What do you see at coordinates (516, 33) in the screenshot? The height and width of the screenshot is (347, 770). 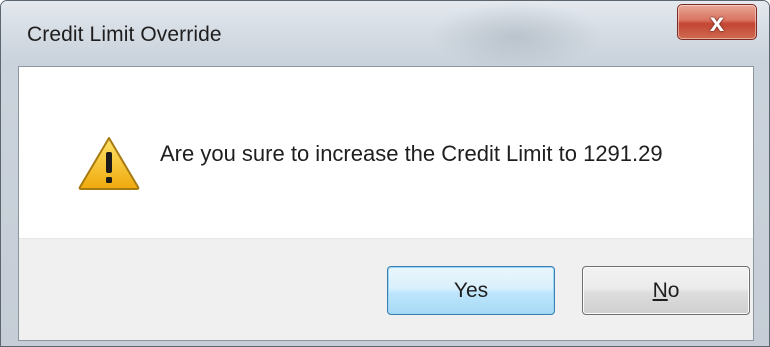 I see `title-bar-glass` at bounding box center [516, 33].